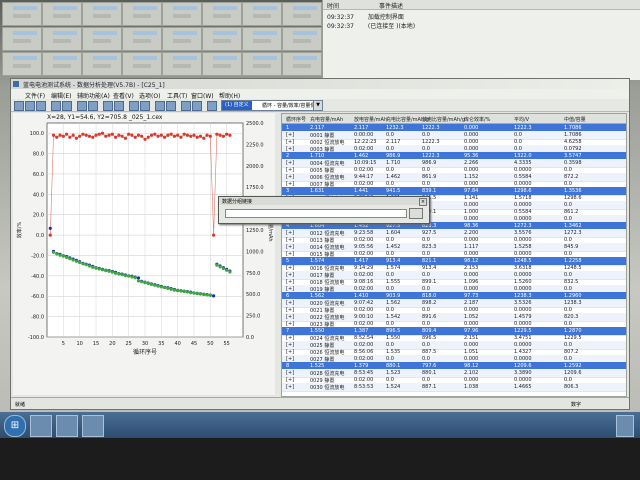  What do you see at coordinates (391, 26) in the screenshot?
I see `event-text: (已连接至 )(本地)` at bounding box center [391, 26].